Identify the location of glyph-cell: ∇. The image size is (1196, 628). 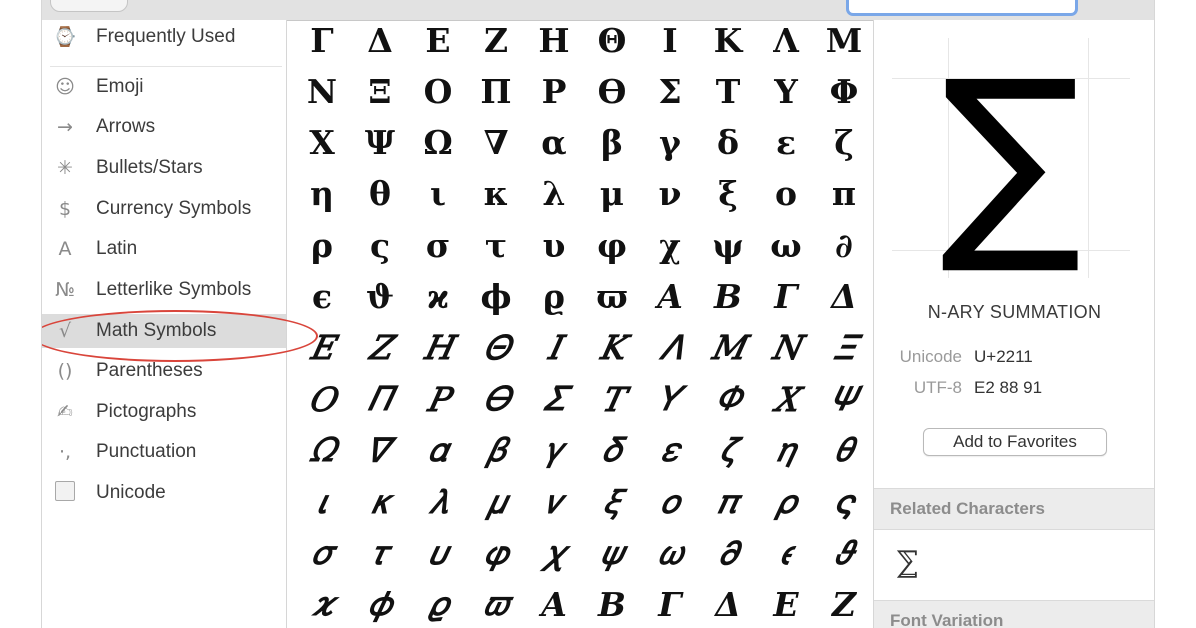
(496, 143).